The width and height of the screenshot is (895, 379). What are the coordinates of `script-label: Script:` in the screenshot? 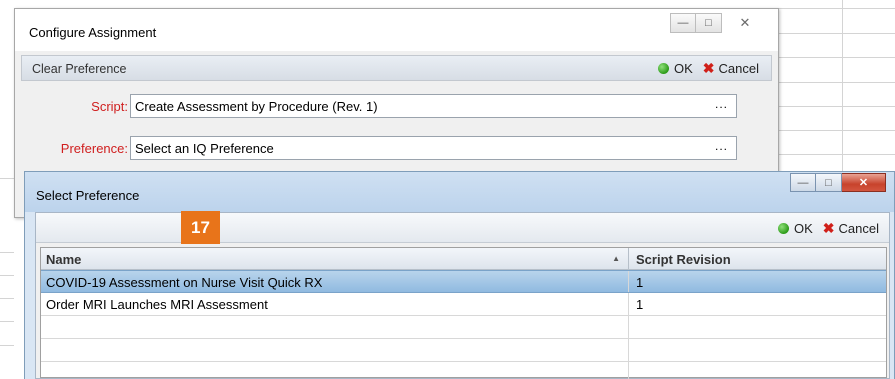 It's located at (109, 106).